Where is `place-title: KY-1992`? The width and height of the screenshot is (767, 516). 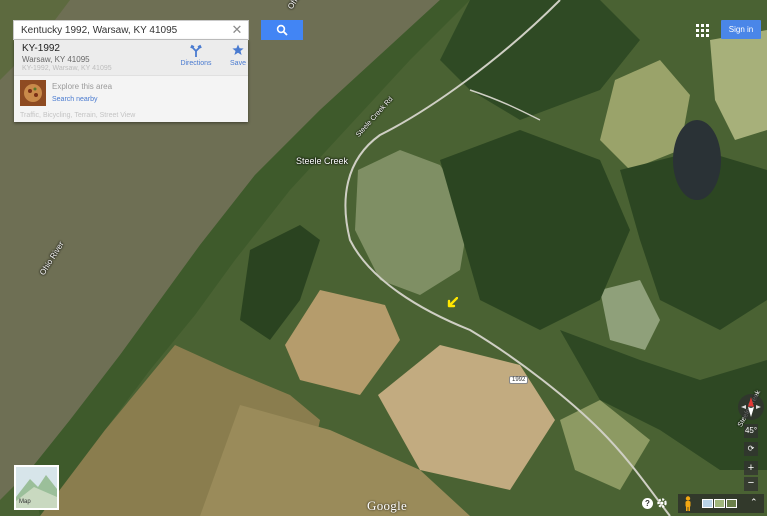 place-title: KY-1992 is located at coordinates (41, 48).